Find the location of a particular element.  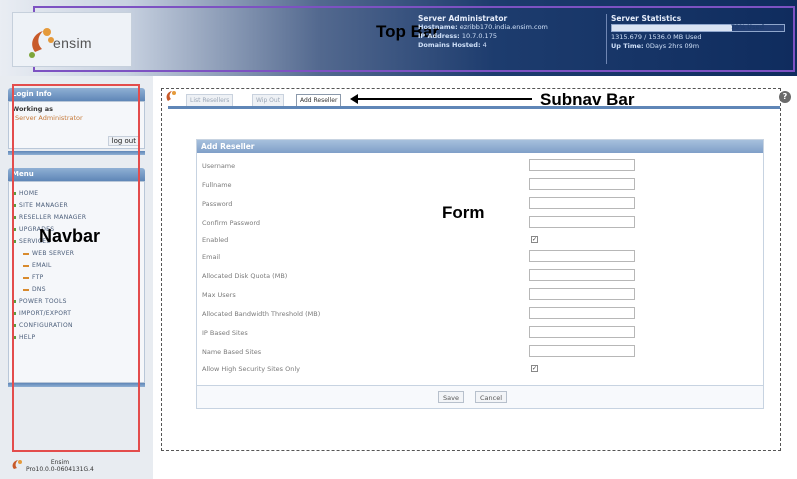

brand-logo: ensim is located at coordinates (72, 39).